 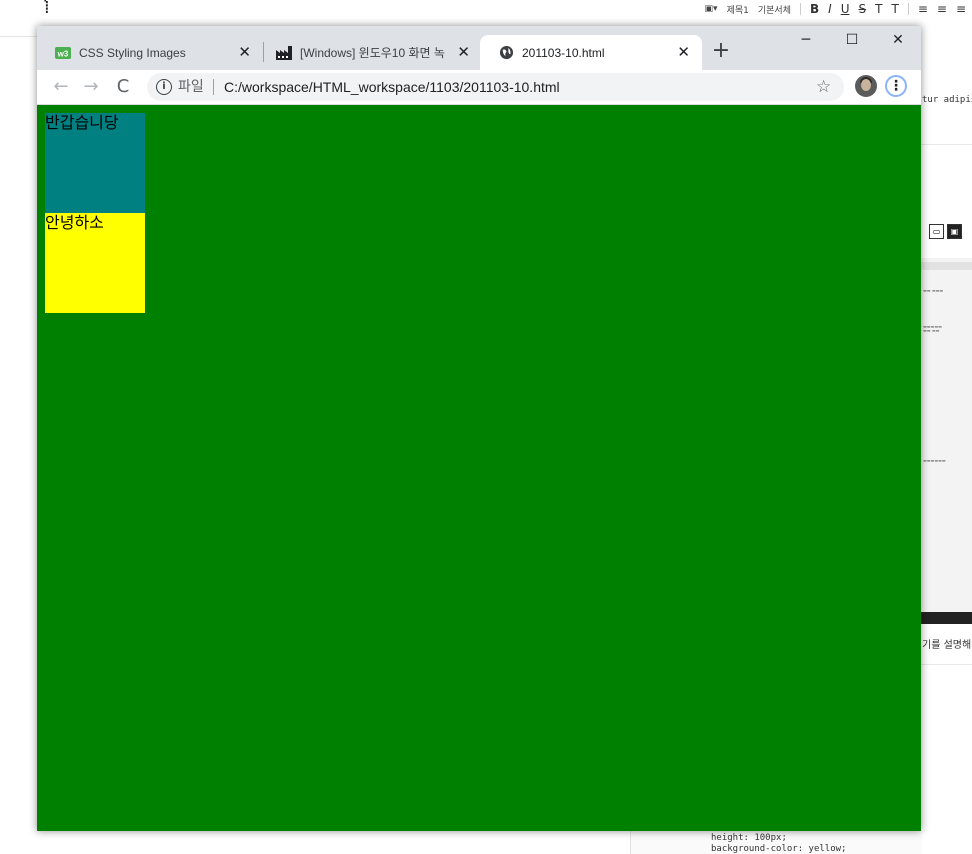 I want to click on avatar-face, so click(x=866, y=85).